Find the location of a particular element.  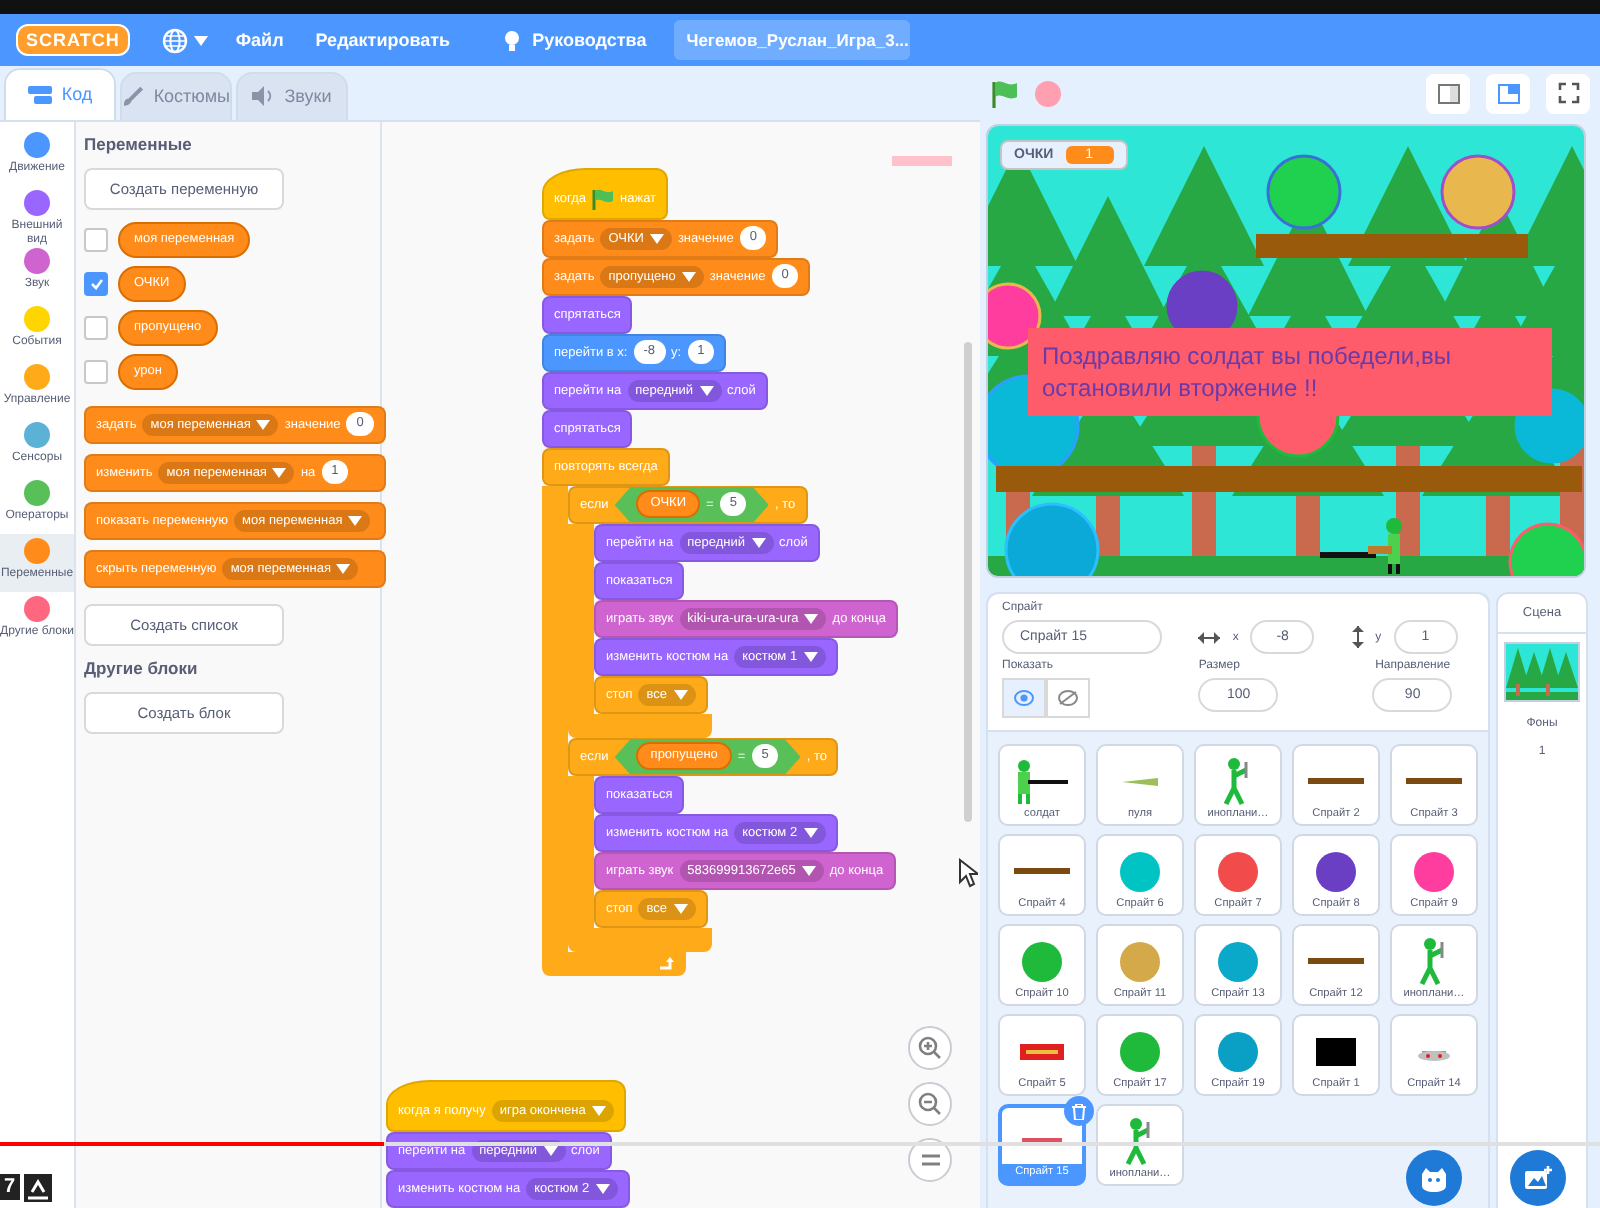

large-stage-icon is located at coordinates (1508, 93).